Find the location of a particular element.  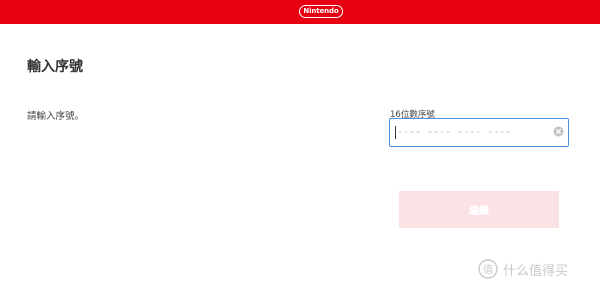

top-header: Nintendo is located at coordinates (300, 12).